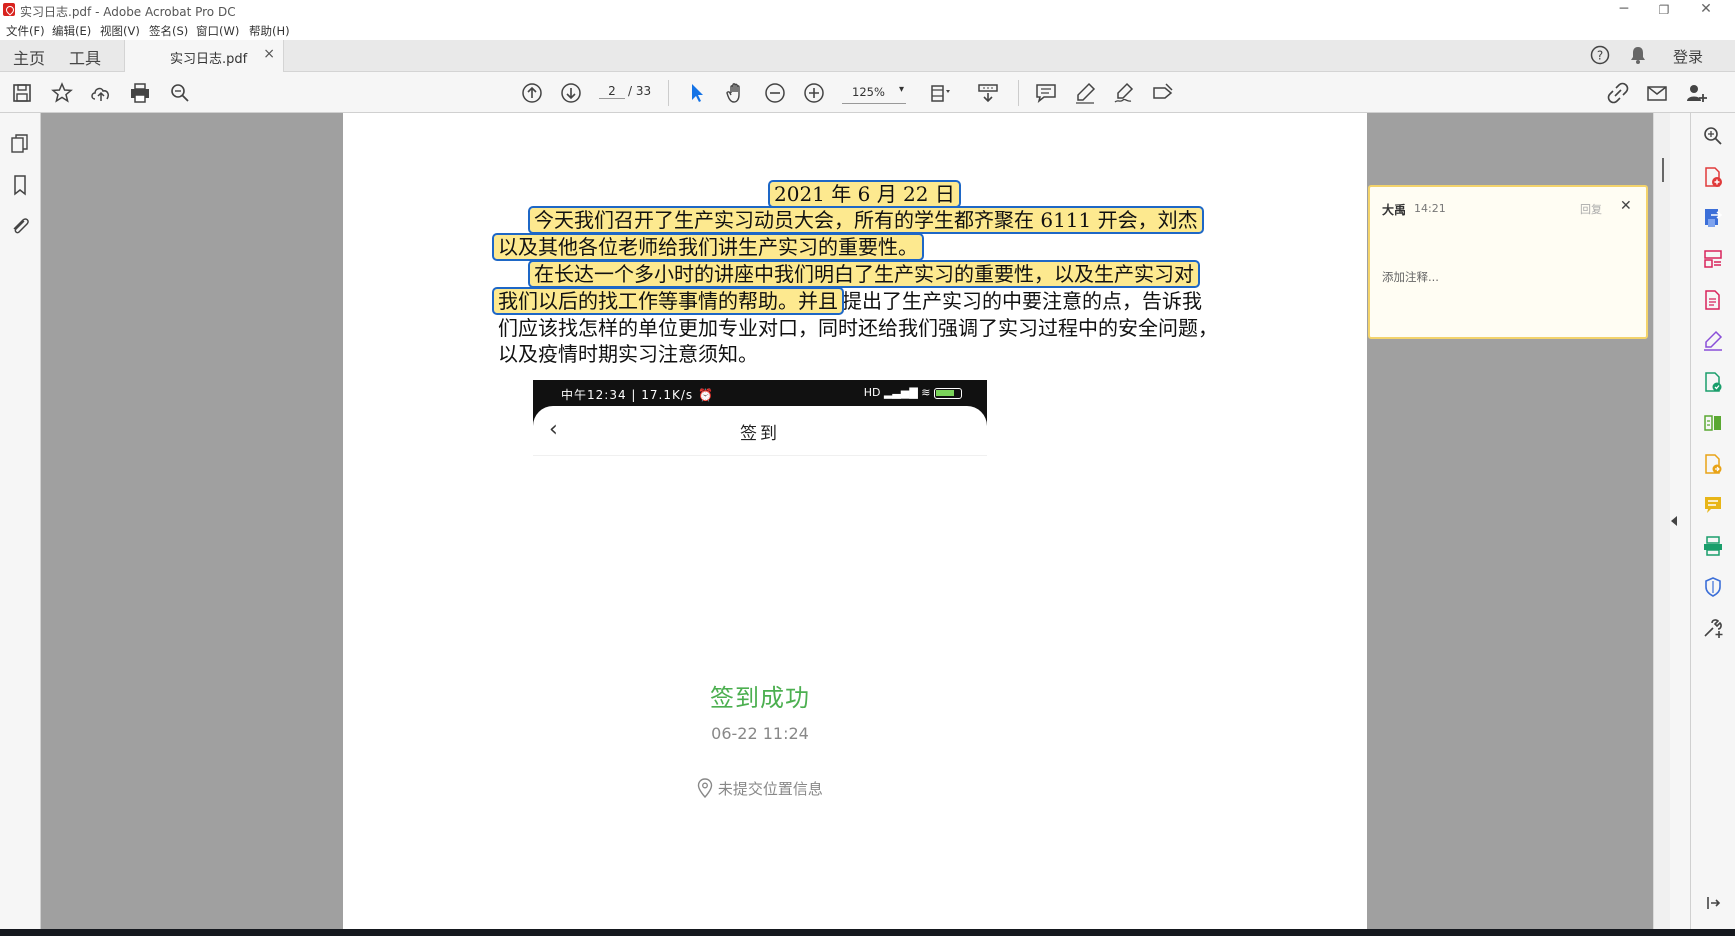 The height and width of the screenshot is (936, 1735). What do you see at coordinates (940, 93) in the screenshot?
I see `page-fit-icon` at bounding box center [940, 93].